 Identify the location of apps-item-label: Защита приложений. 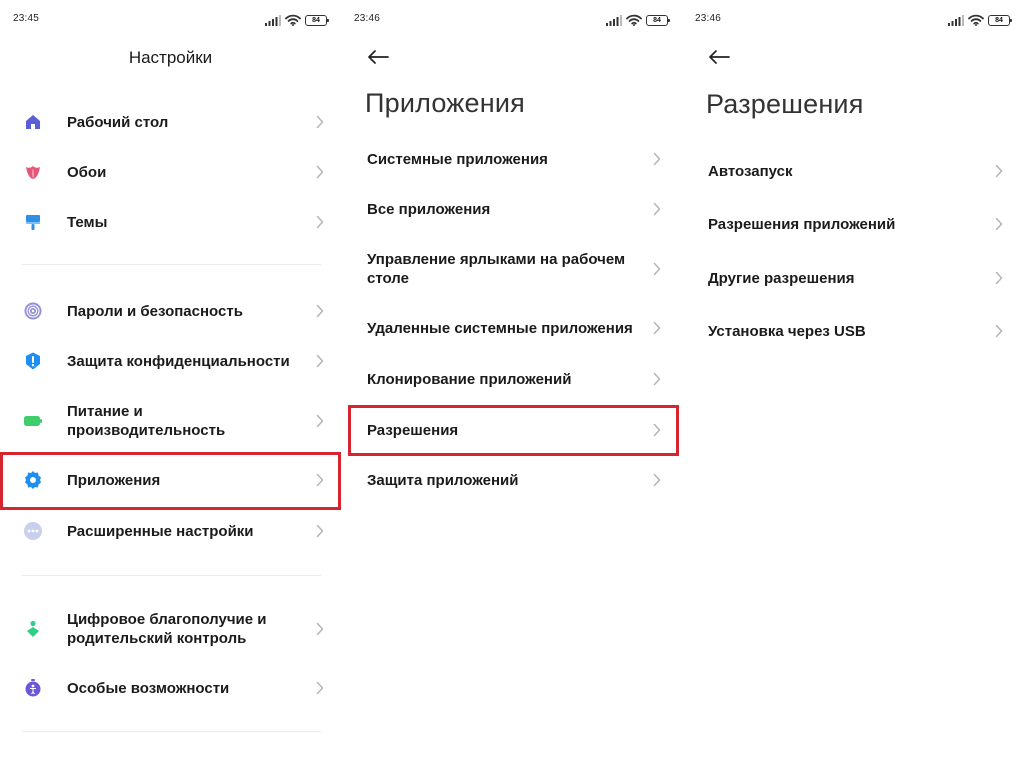
(443, 480).